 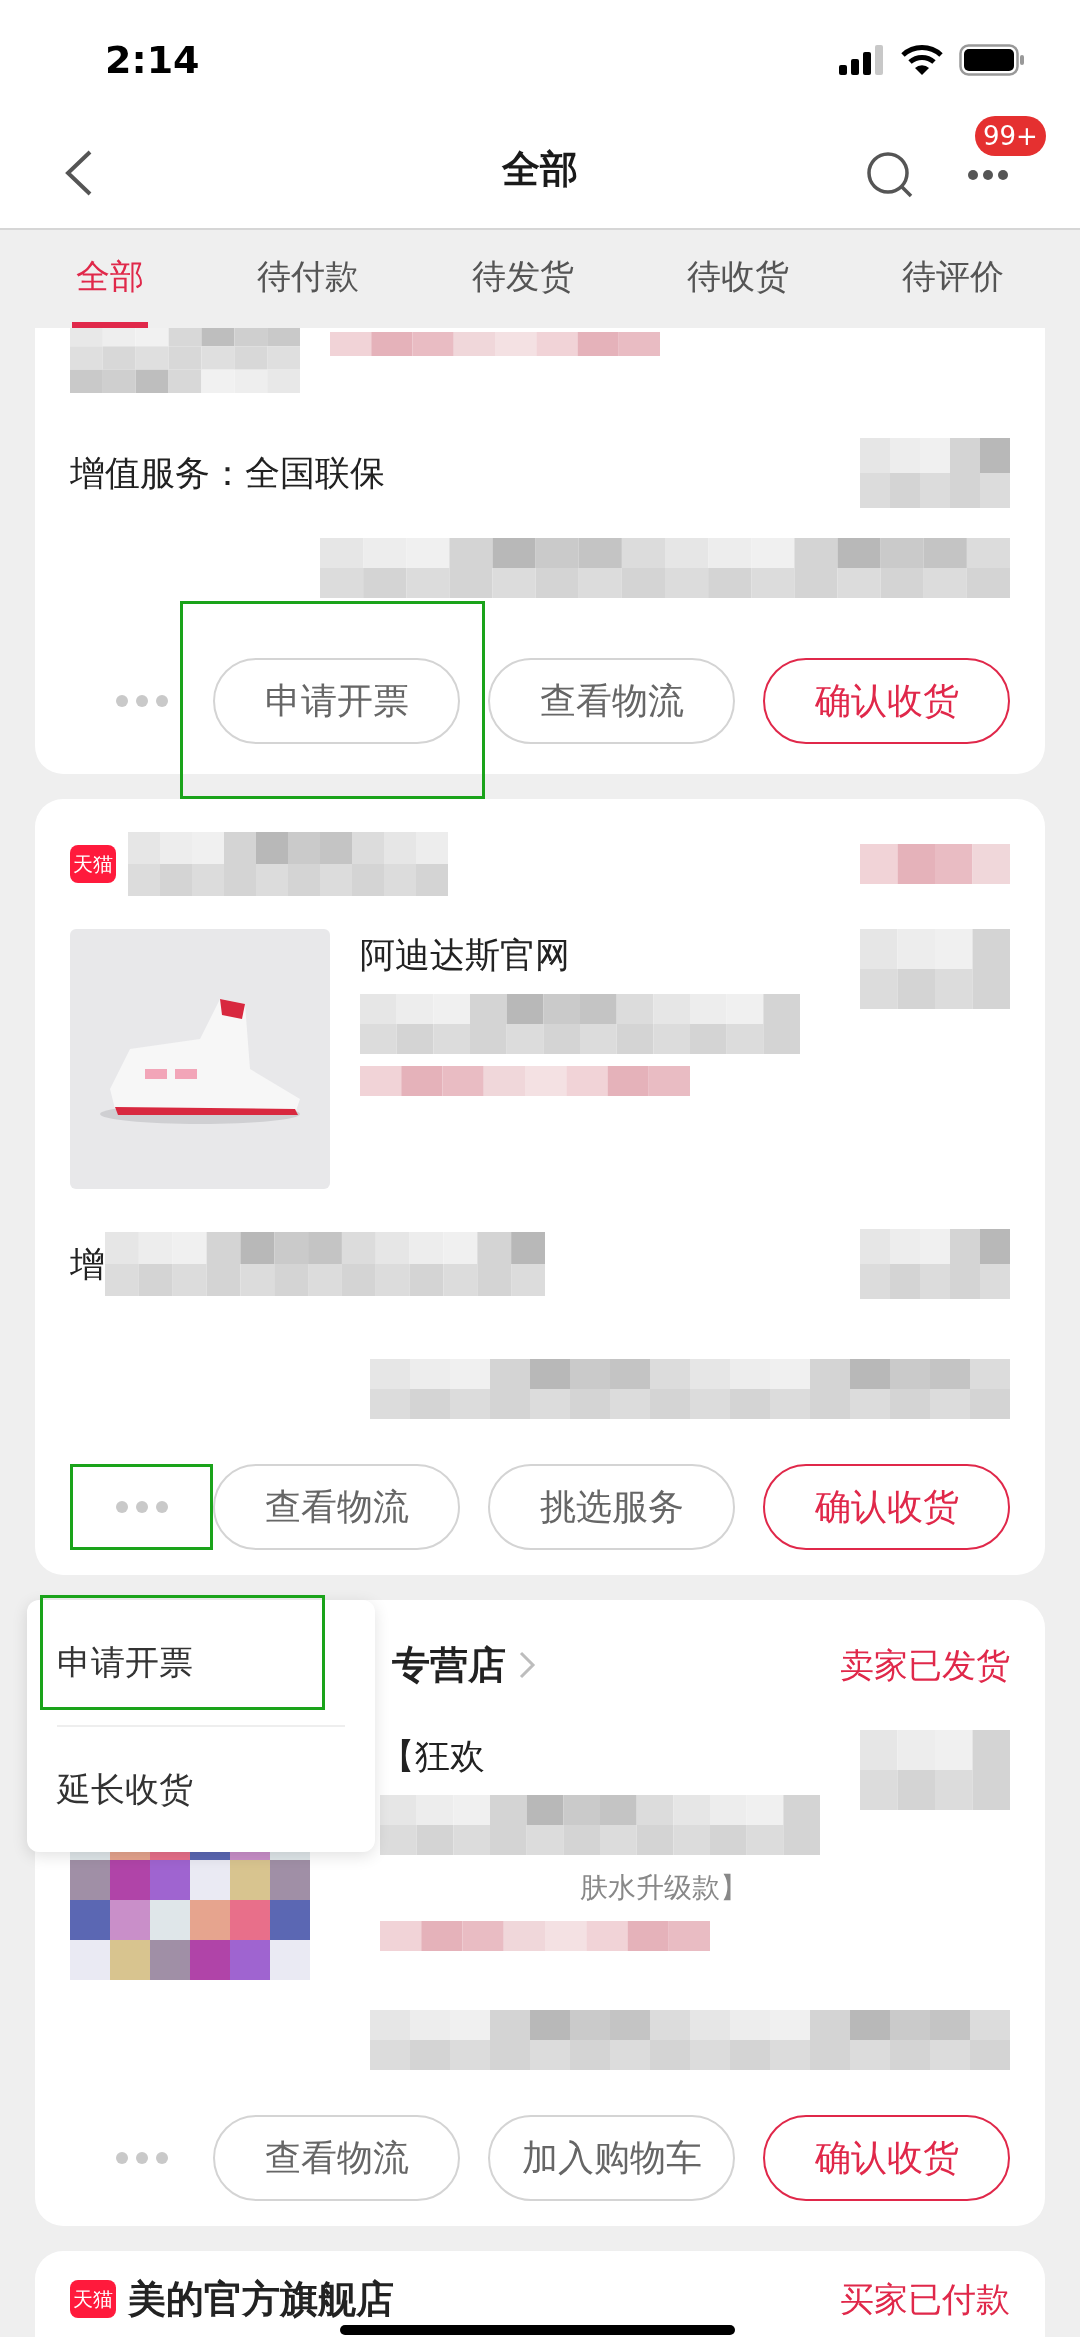 I want to click on shop-name: 美的官方旗舰店, so click(x=261, y=2299).